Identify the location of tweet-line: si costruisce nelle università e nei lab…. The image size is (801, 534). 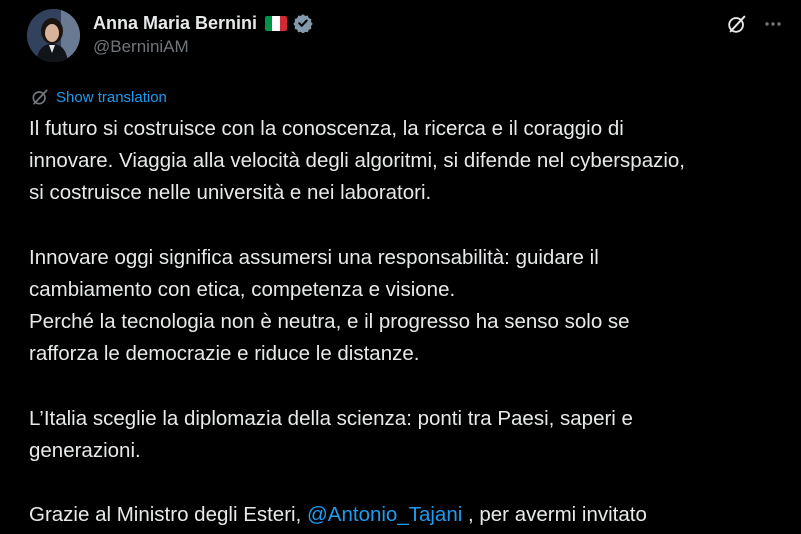
(230, 193).